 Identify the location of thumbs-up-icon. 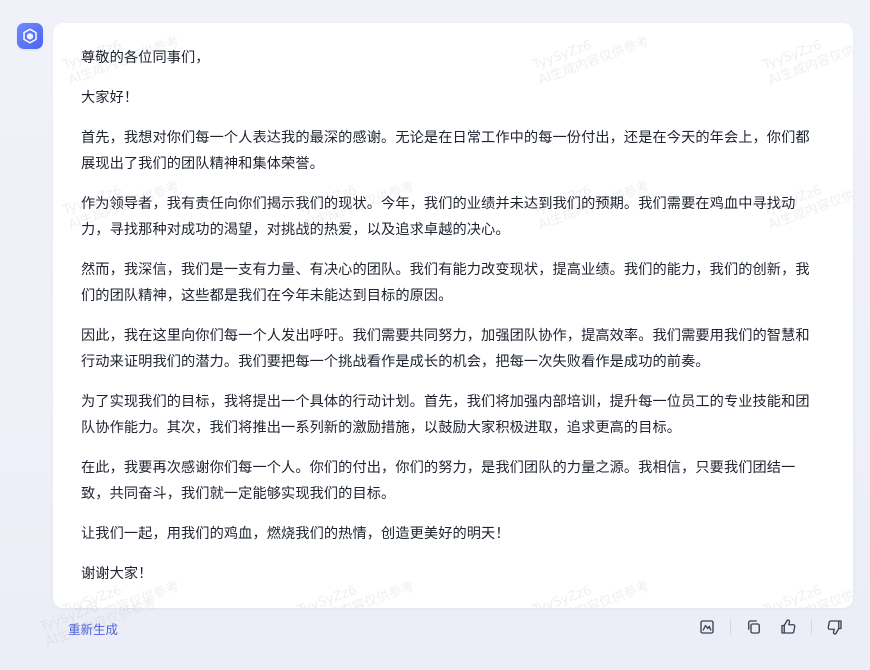
(788, 626).